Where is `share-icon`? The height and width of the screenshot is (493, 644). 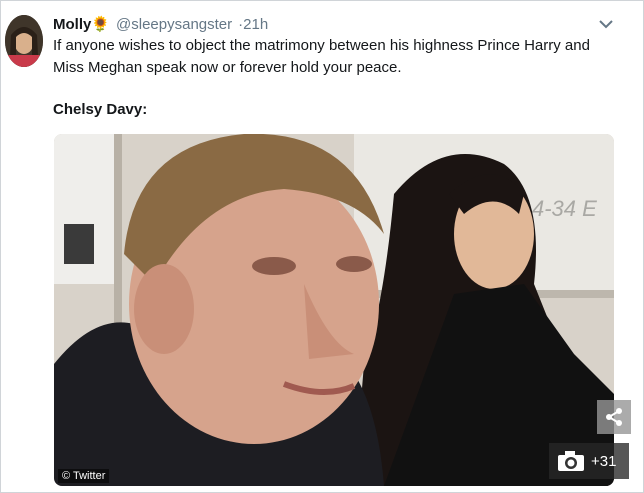
share-icon is located at coordinates (614, 417).